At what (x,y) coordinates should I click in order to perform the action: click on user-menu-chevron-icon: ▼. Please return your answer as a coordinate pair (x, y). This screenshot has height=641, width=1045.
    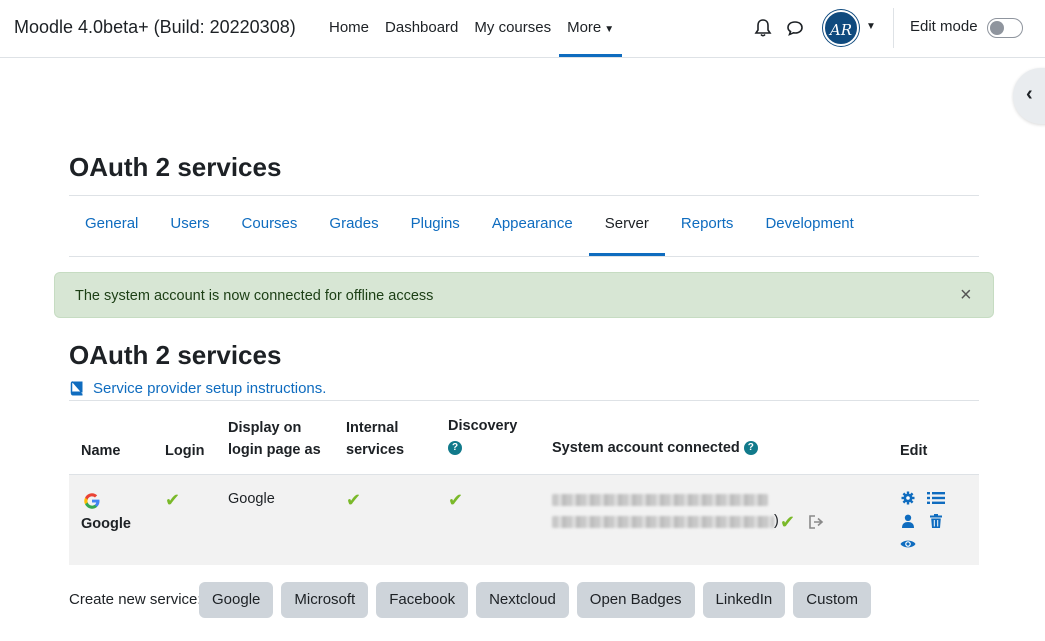
    Looking at the image, I should click on (871, 26).